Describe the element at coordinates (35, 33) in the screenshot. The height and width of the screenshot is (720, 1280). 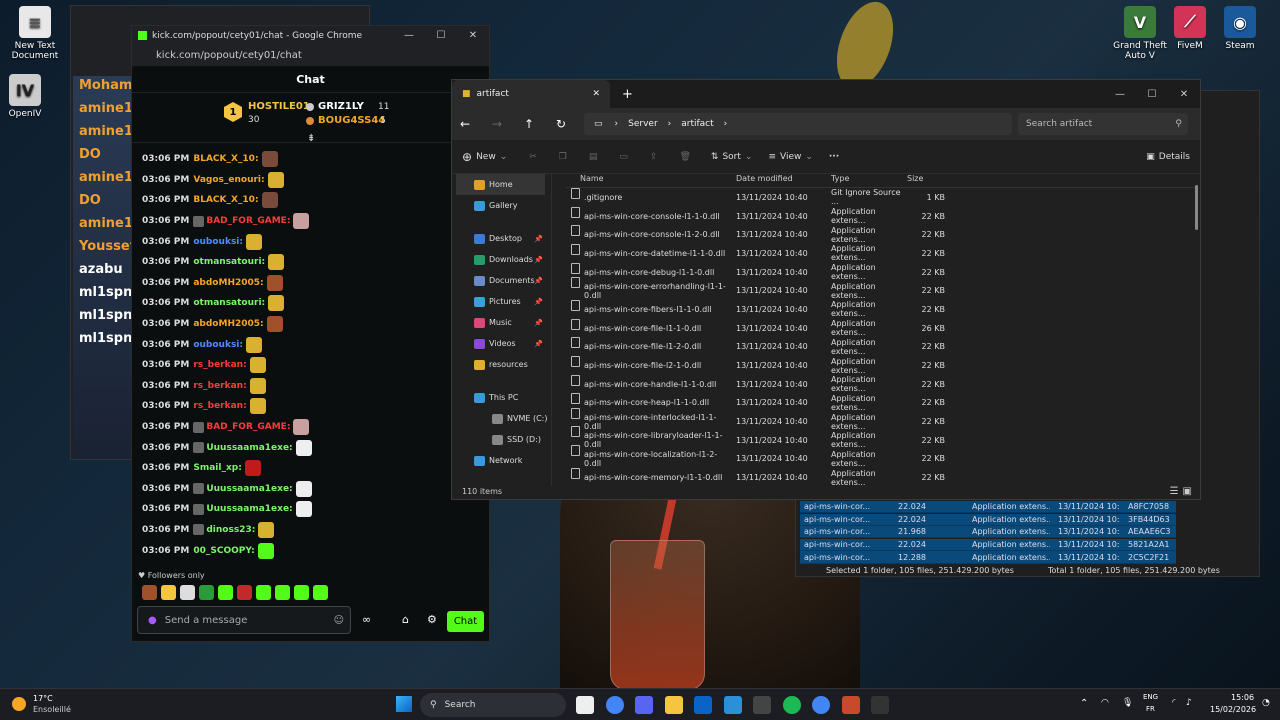
I see `desktop-icon-new-text-document: ≡ New Text Document` at that location.